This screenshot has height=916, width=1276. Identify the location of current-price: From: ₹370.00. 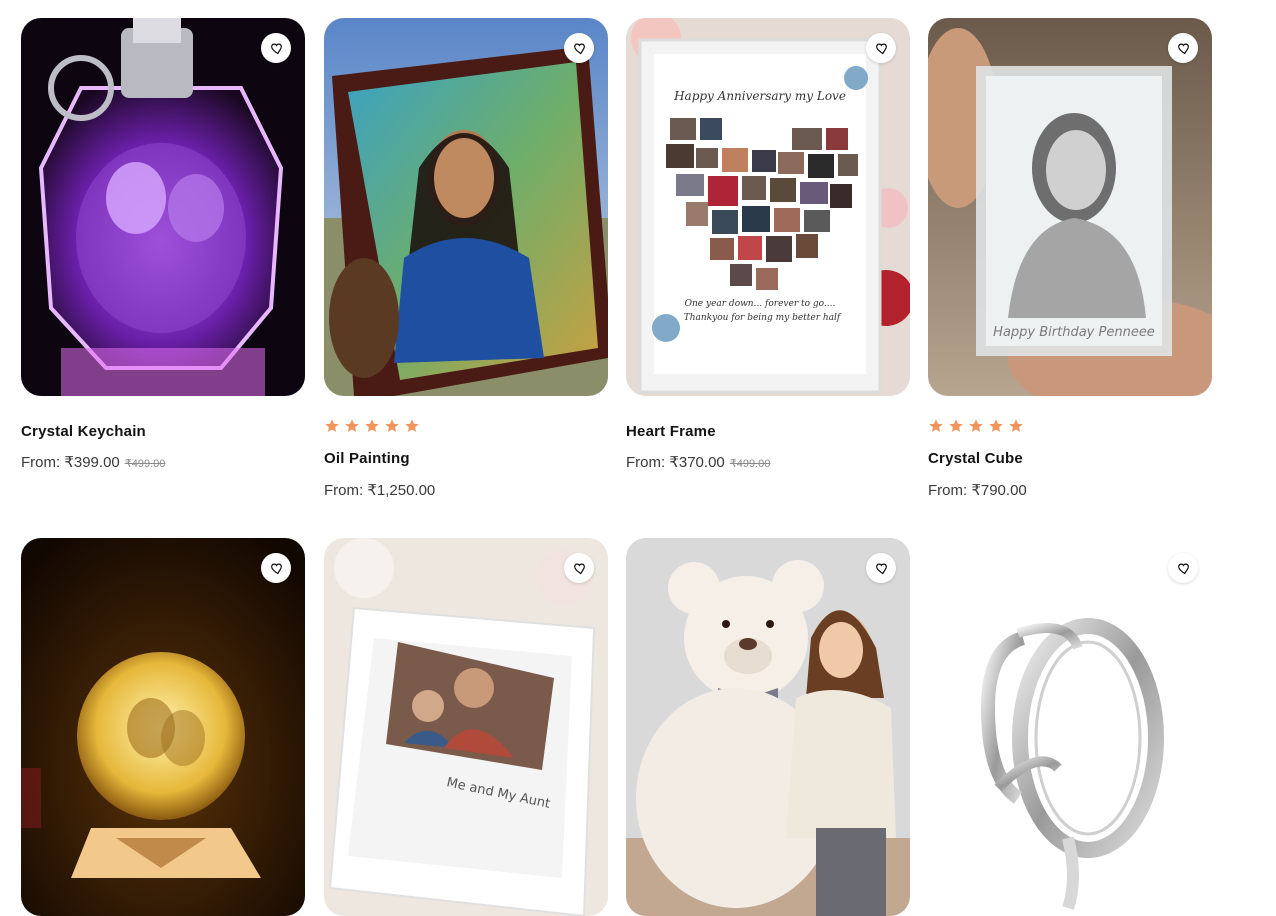
(675, 462).